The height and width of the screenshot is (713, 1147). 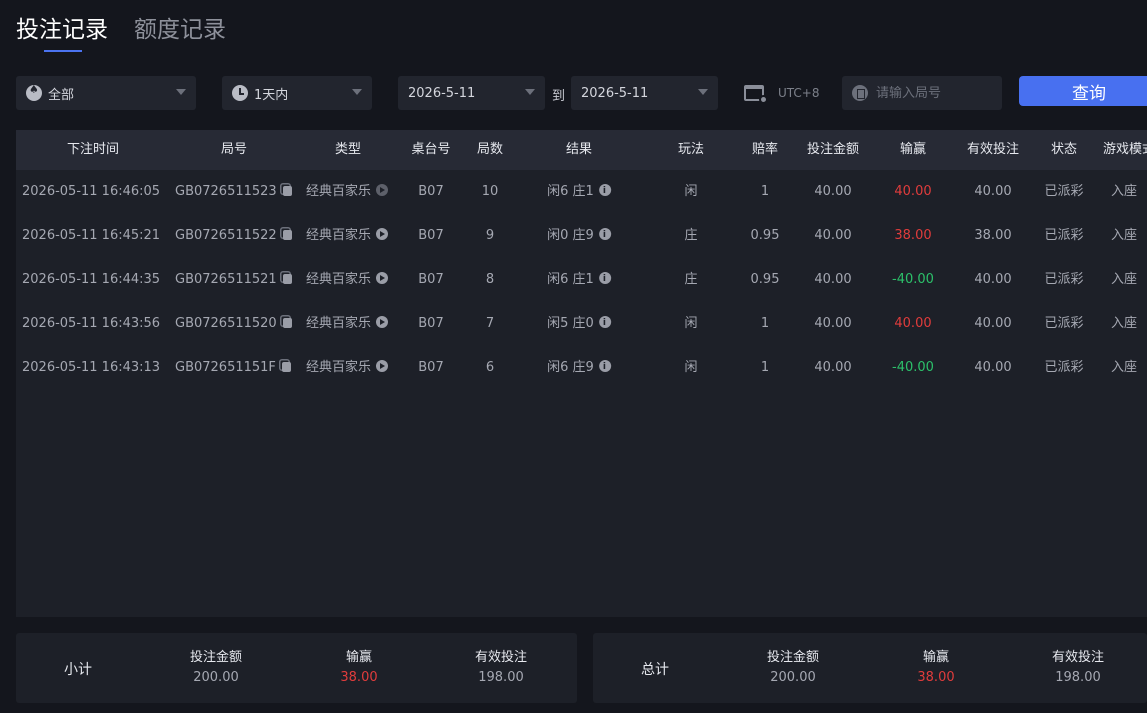 I want to click on round-id-cell: GB072651151F, so click(x=233, y=368).